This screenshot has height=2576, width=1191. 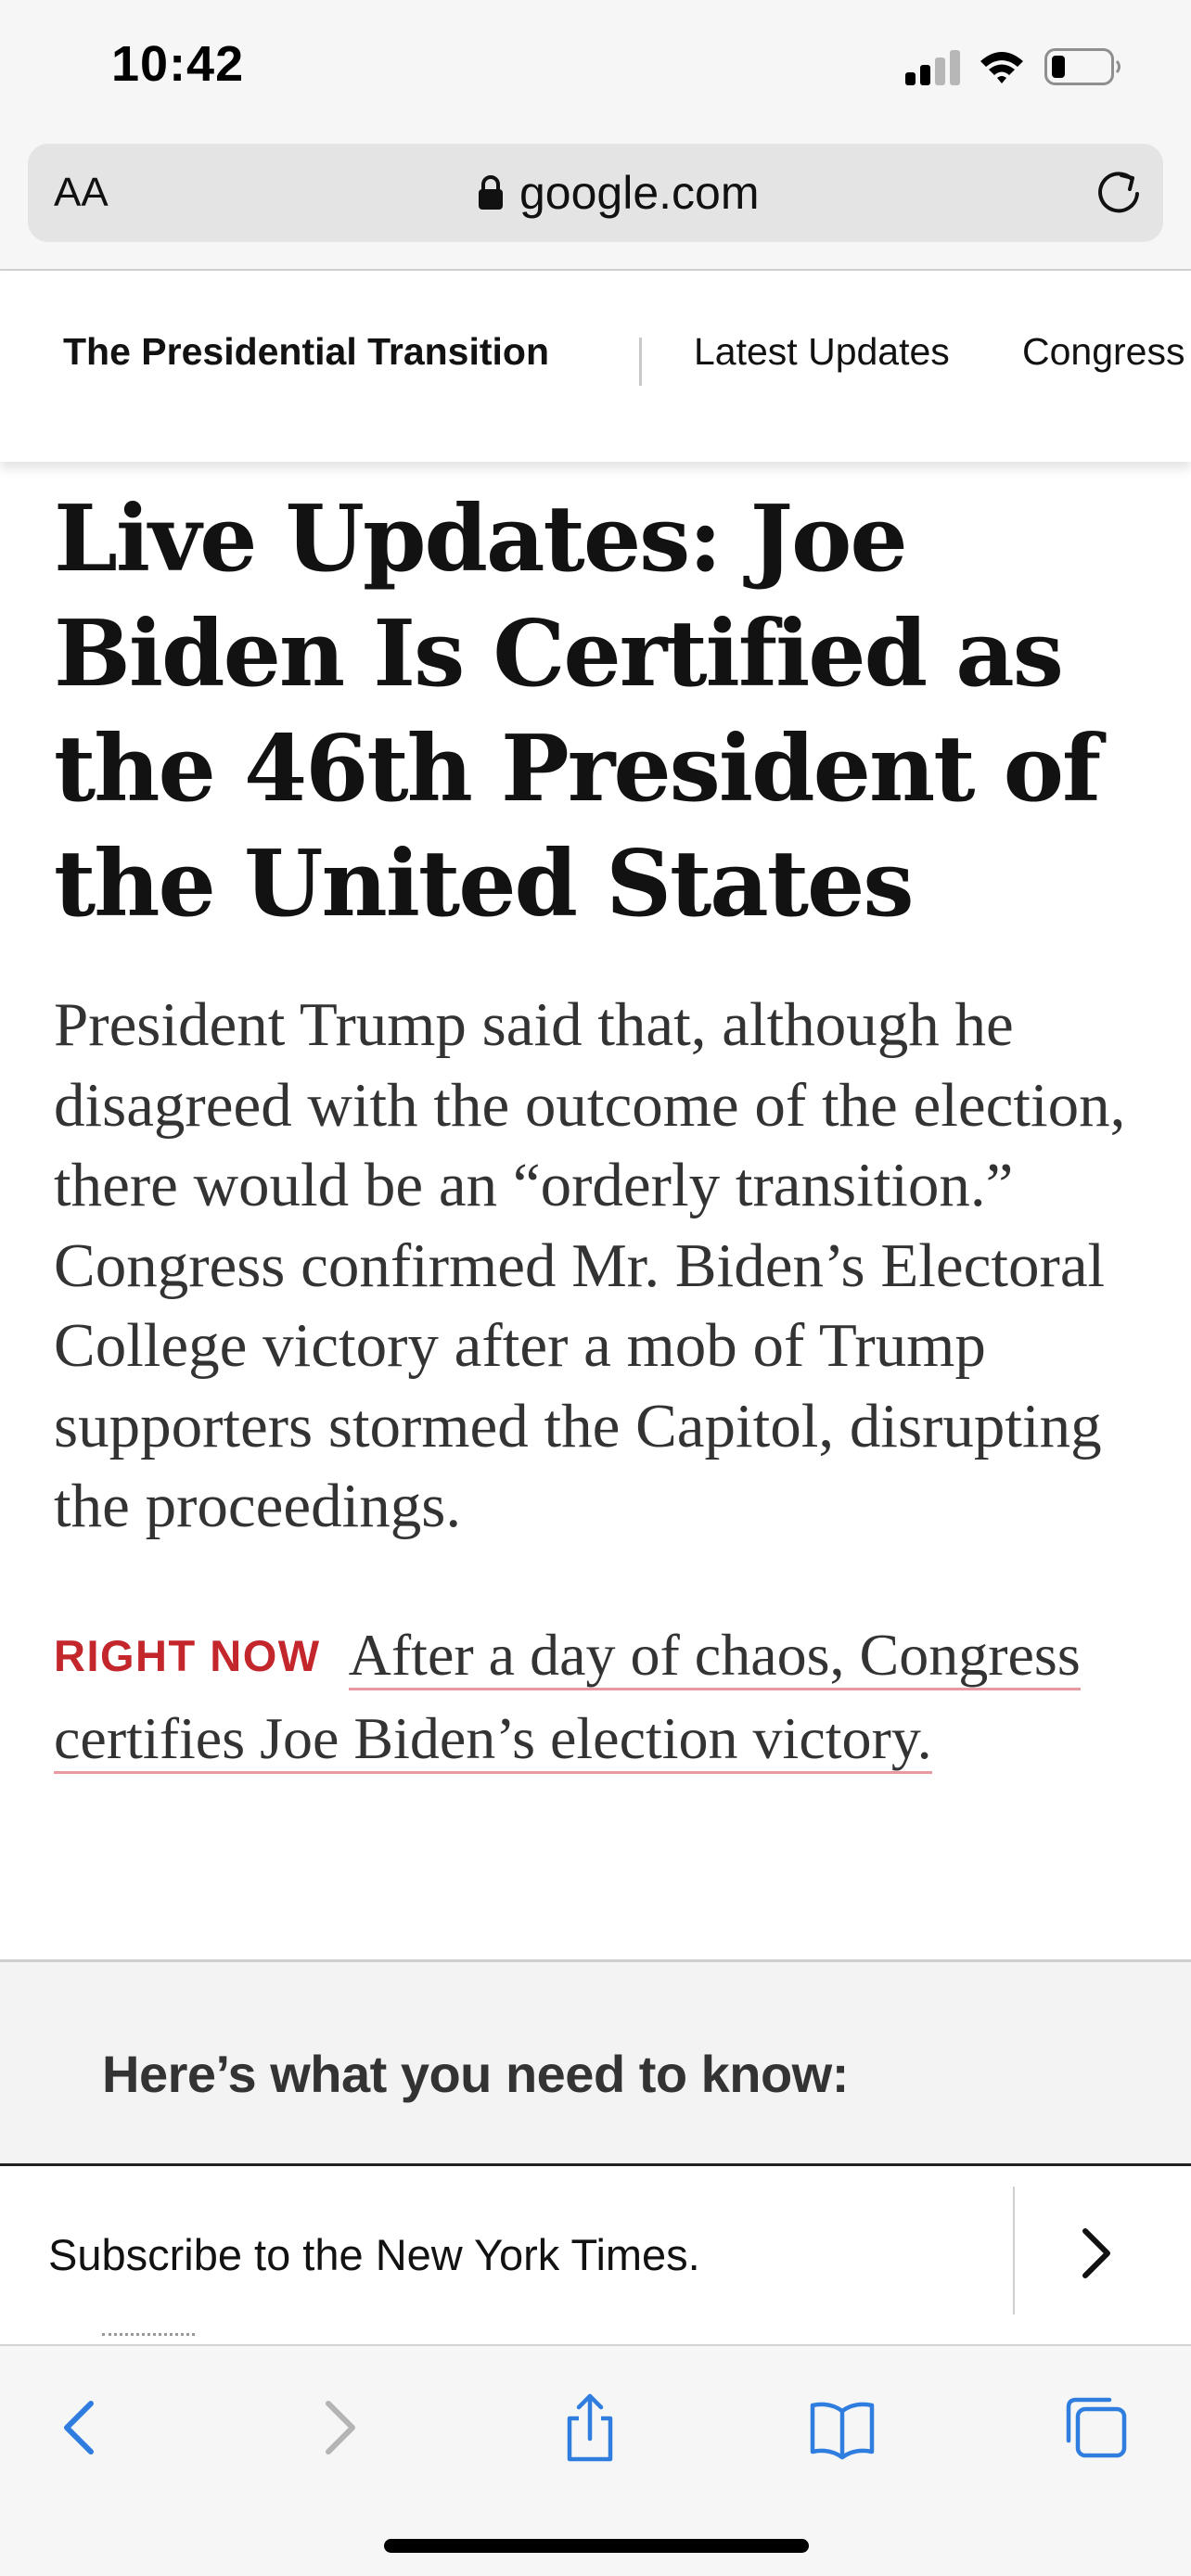 What do you see at coordinates (475, 2074) in the screenshot?
I see `need-to-know-heading: Here’s what you need to know:` at bounding box center [475, 2074].